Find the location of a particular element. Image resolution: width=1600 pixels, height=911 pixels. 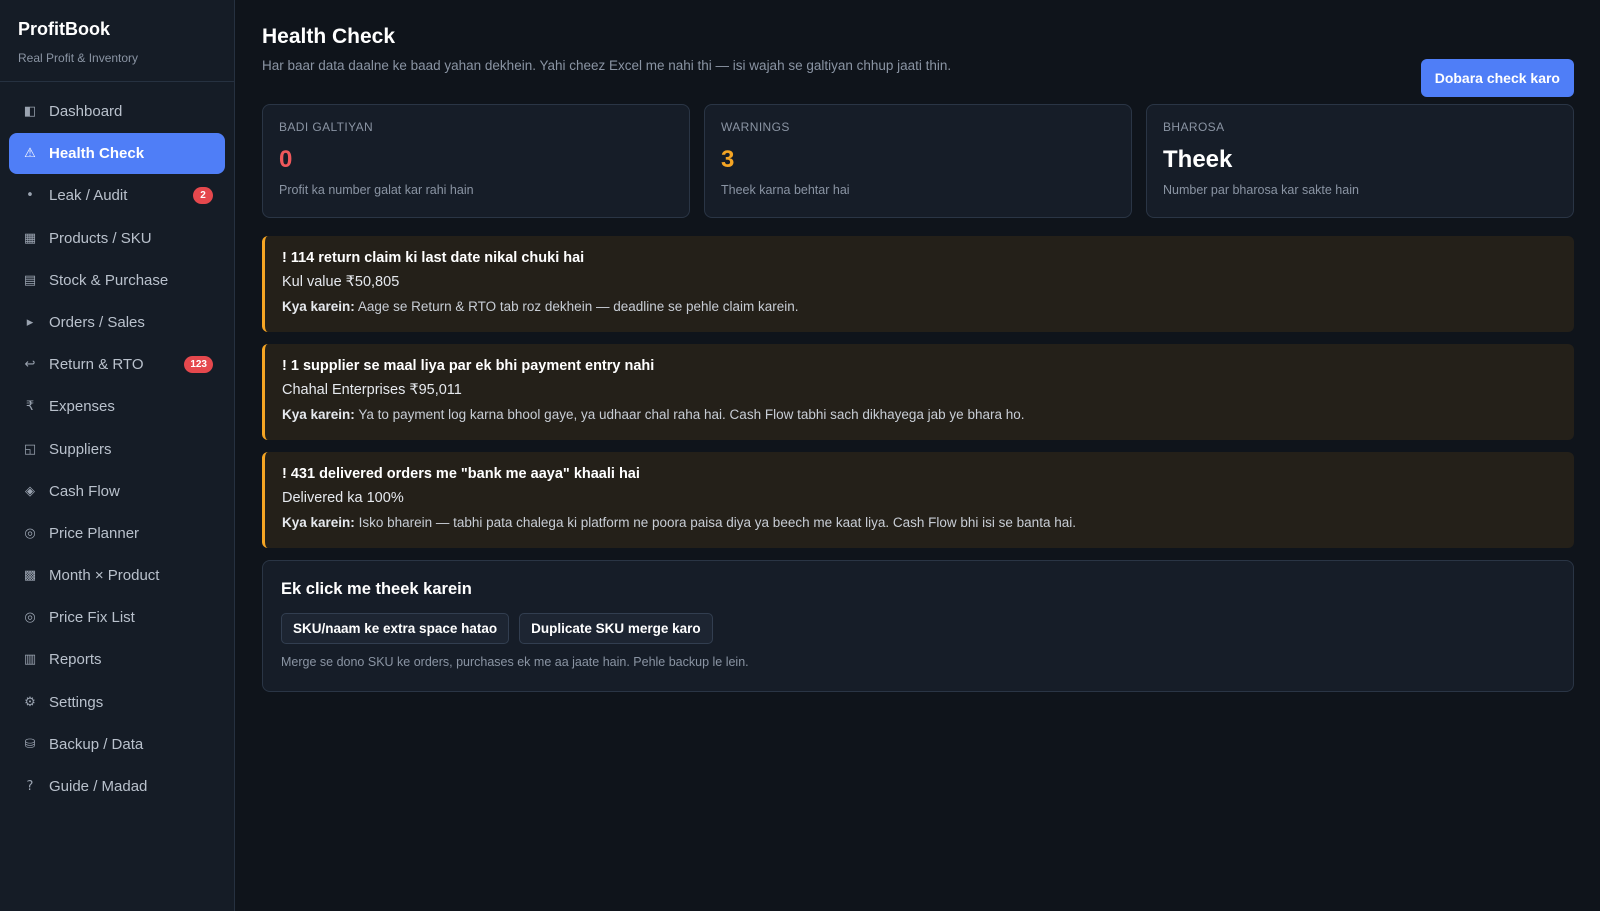

sidebar-item-leak-audit: • Leak / Audit 2 is located at coordinates (117, 195).